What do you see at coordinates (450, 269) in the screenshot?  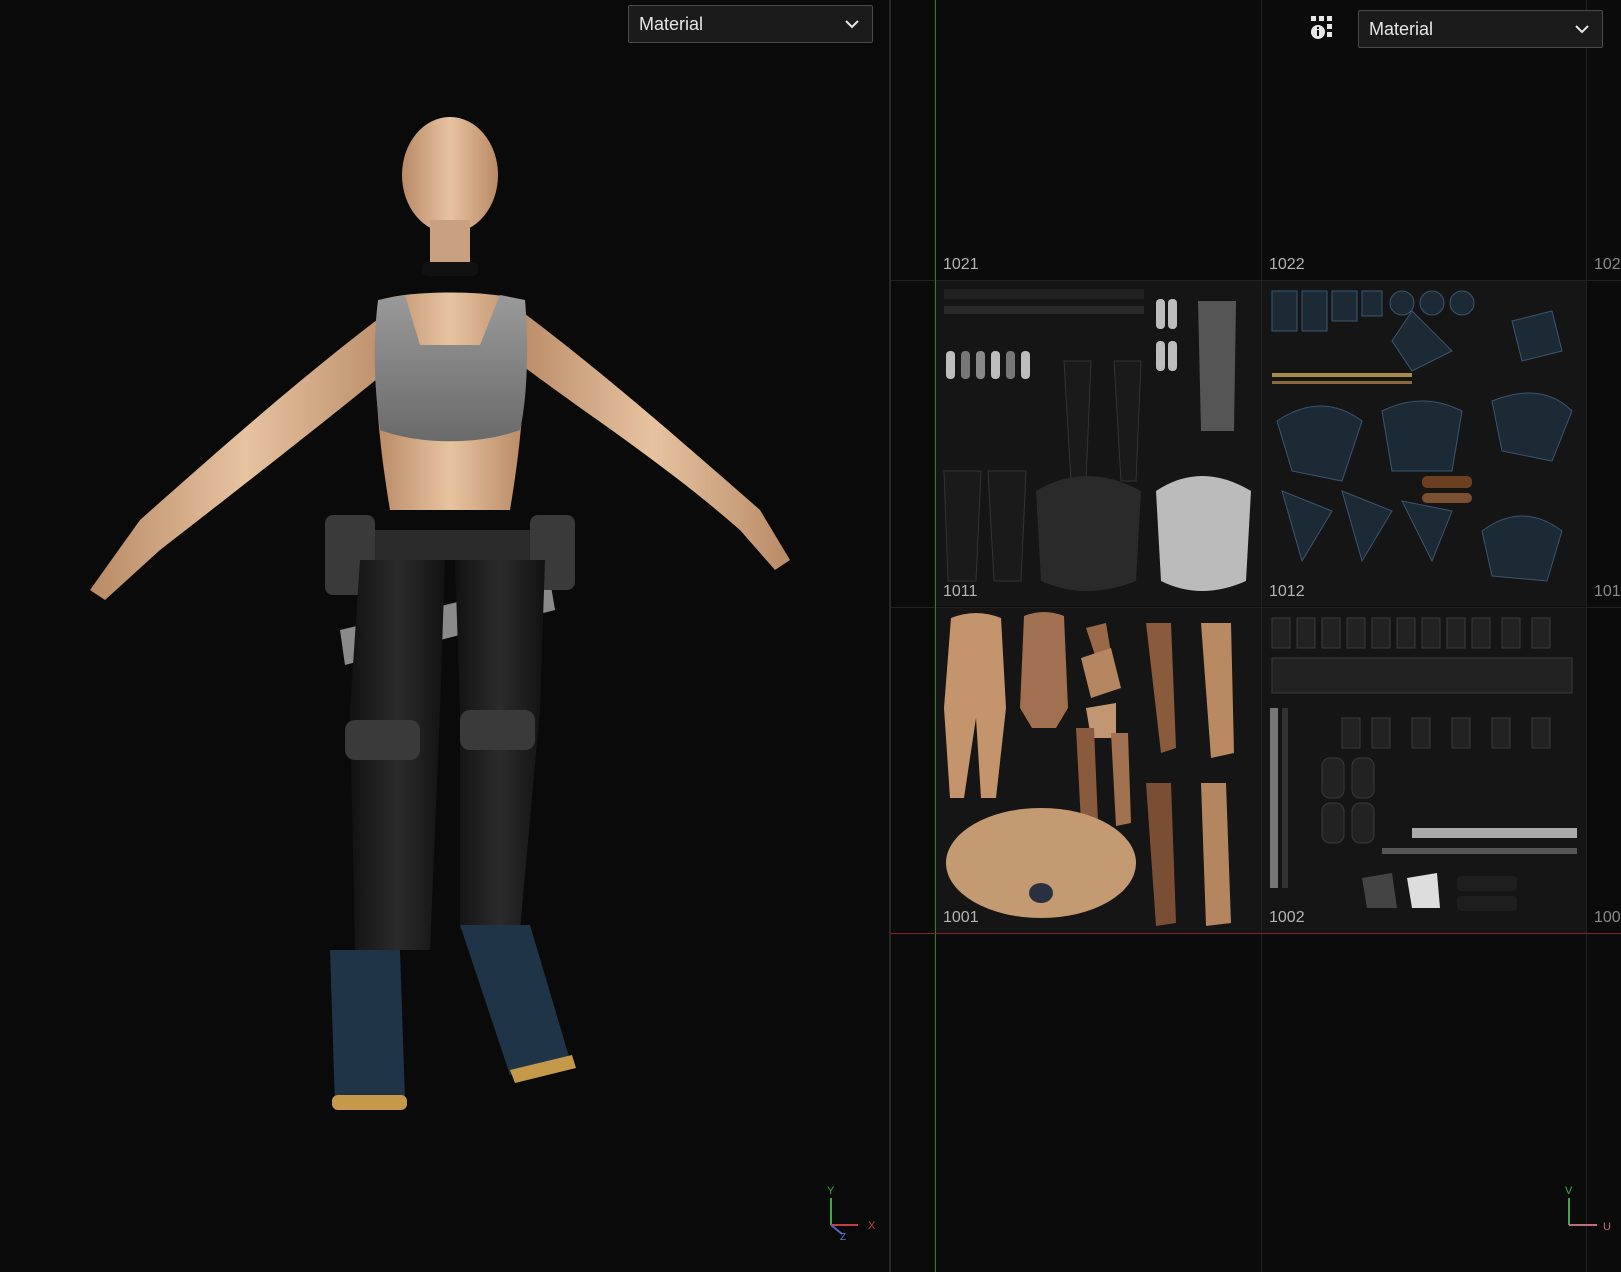 I see `choker` at bounding box center [450, 269].